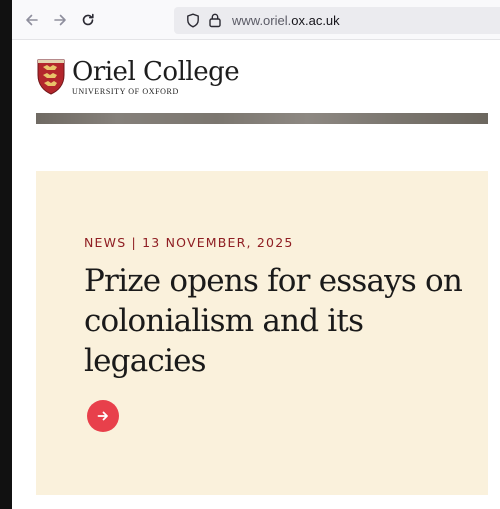  Describe the element at coordinates (51, 77) in the screenshot. I see `crest-icon` at that location.